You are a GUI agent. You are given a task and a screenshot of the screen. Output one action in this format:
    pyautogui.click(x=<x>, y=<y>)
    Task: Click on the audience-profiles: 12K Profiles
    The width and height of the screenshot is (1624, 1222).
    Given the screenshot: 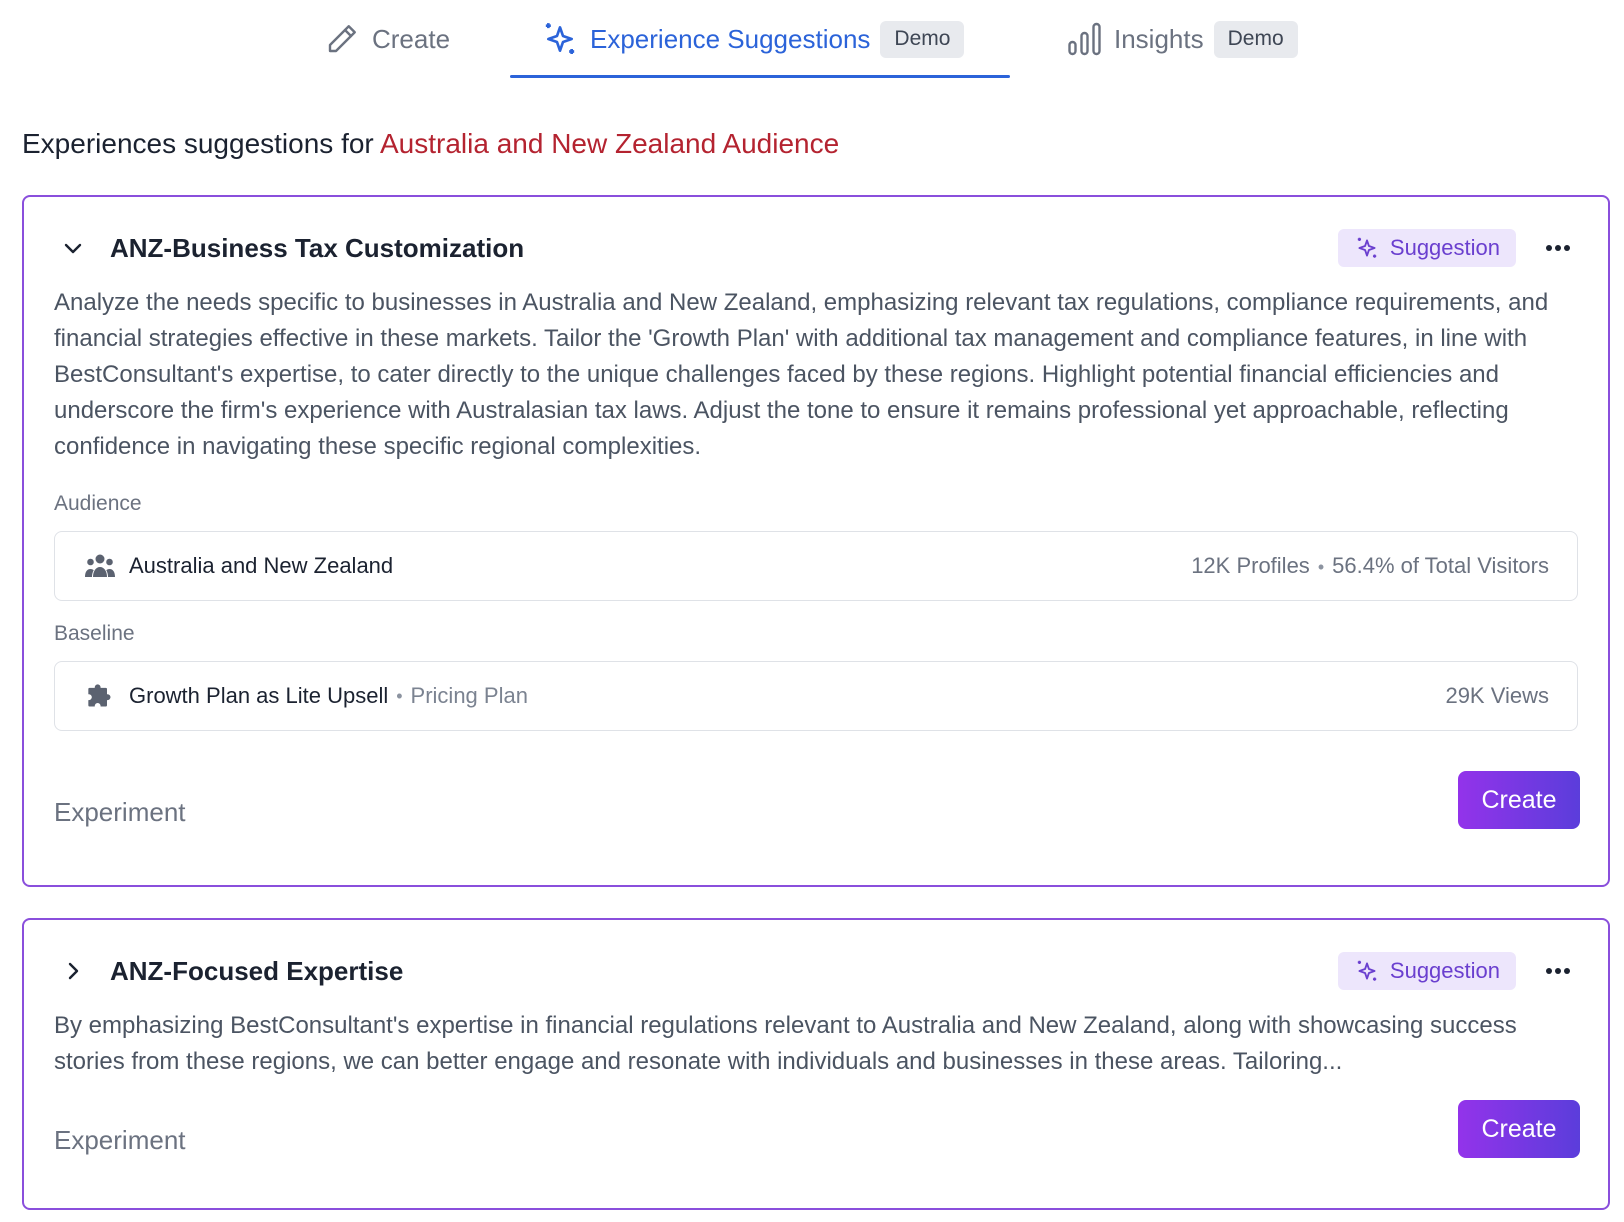 What is the action you would take?
    pyautogui.click(x=1250, y=565)
    